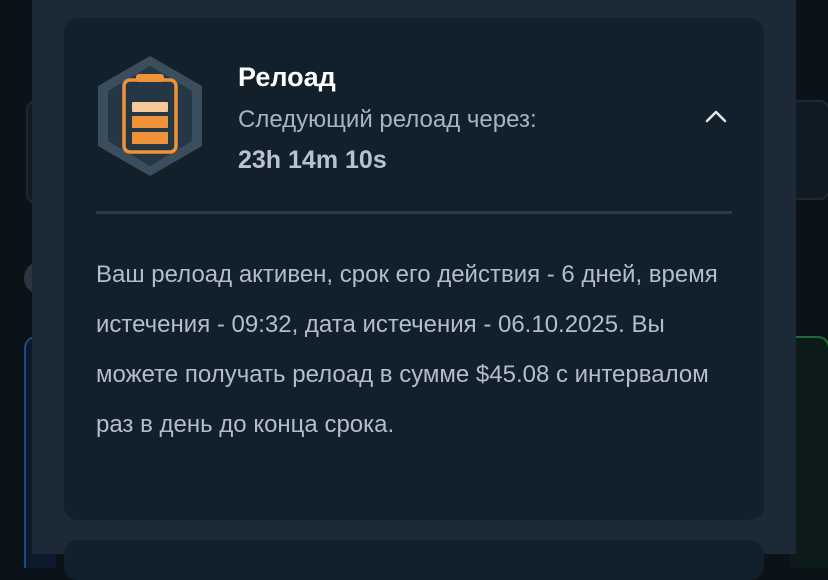 This screenshot has width=828, height=580. I want to click on chevron-up-icon, so click(716, 116).